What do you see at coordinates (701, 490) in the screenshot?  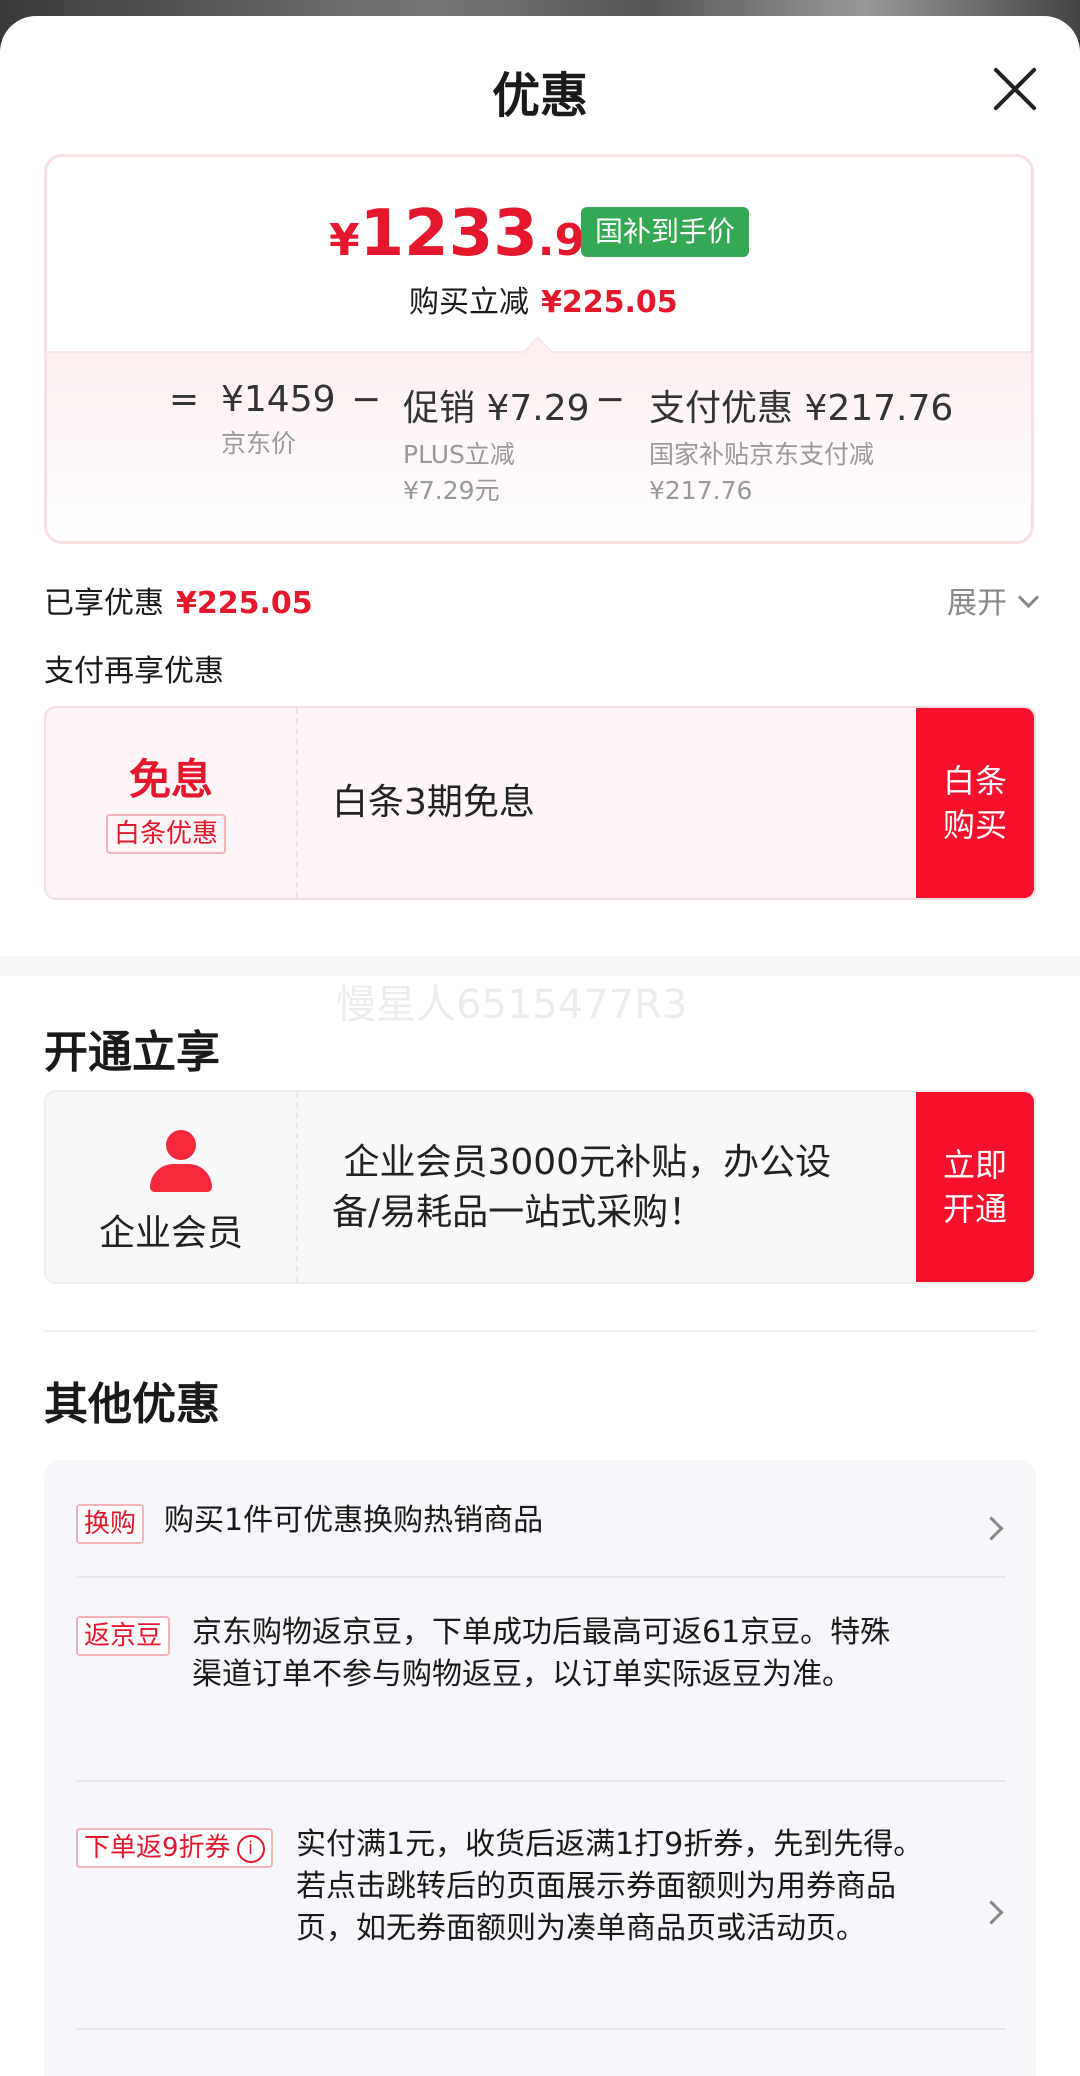 I see `pay-discount-amount: ¥217.76` at bounding box center [701, 490].